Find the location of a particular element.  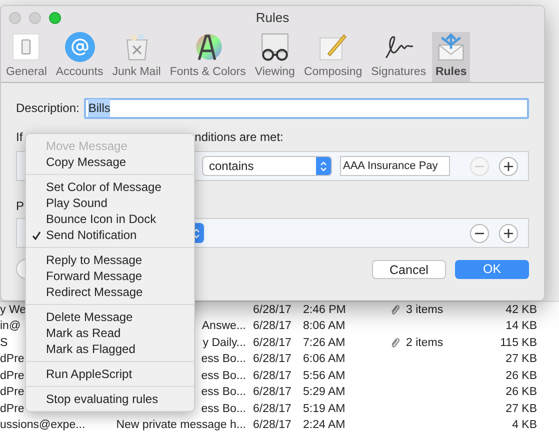

conditions-label: nditions are met: is located at coordinates (239, 137).